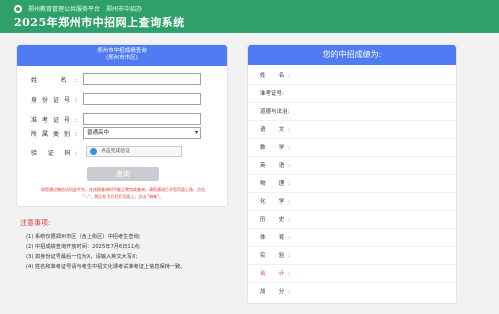  What do you see at coordinates (123, 174) in the screenshot?
I see `query-button: 查询` at bounding box center [123, 174].